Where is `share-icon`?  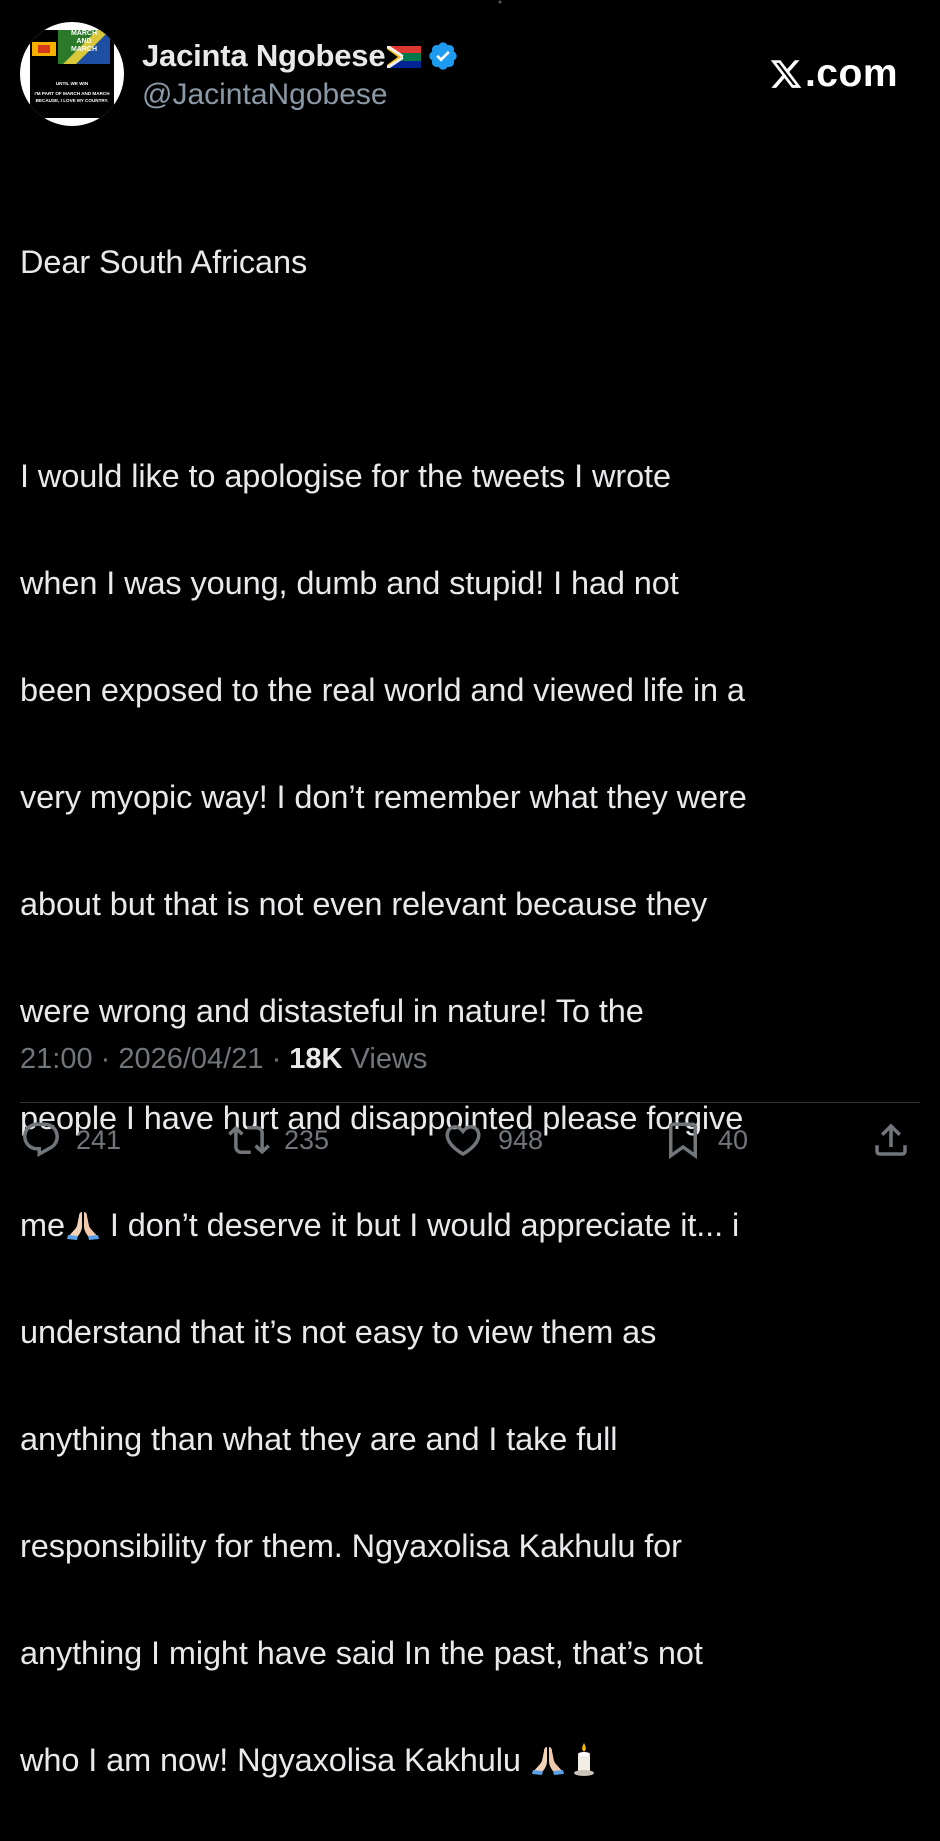 share-icon is located at coordinates (891, 1139).